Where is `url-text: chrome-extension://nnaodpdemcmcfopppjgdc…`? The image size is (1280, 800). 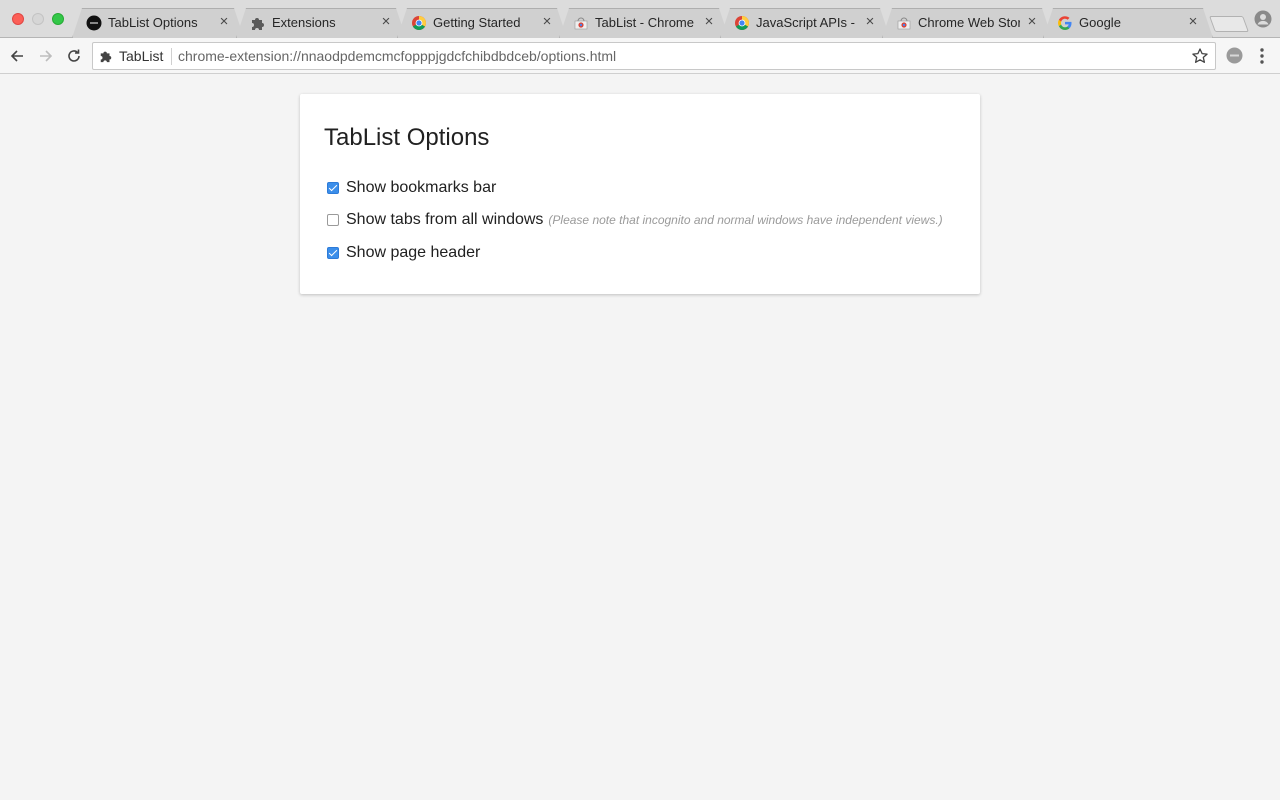 url-text: chrome-extension://nnaodpdemcmcfopppjgdc… is located at coordinates (397, 56).